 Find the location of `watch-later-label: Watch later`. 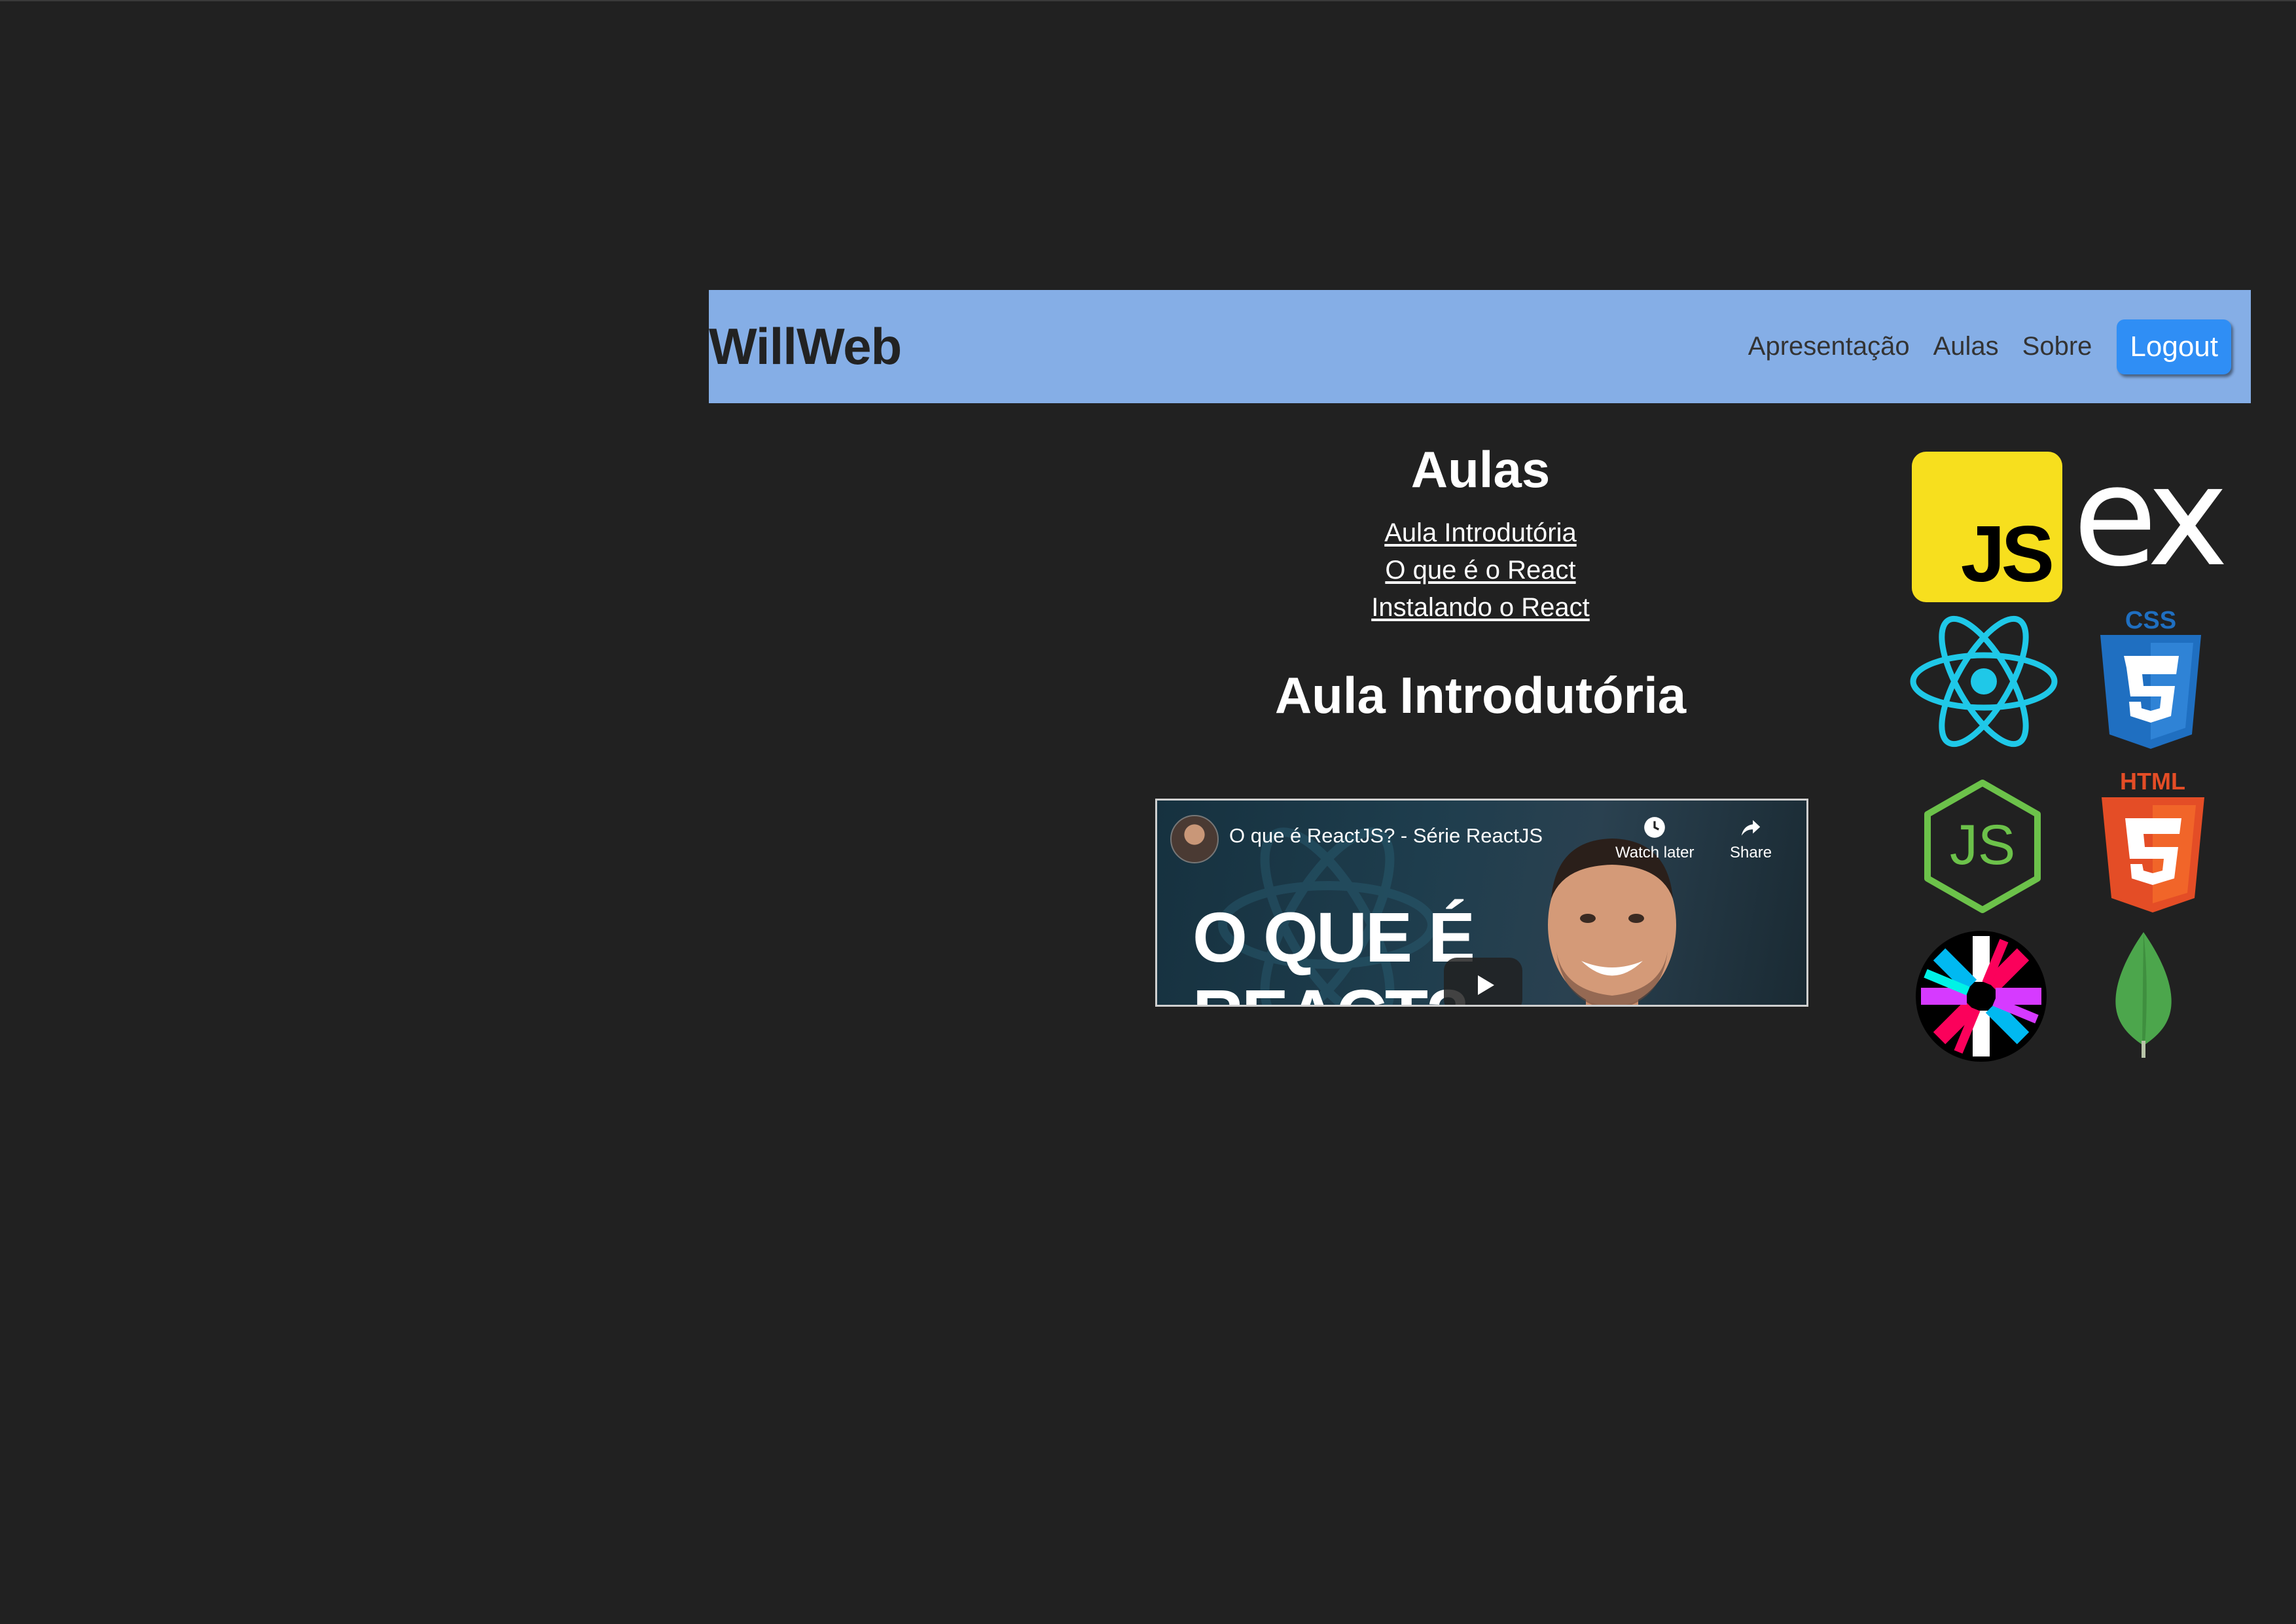

watch-later-label: Watch later is located at coordinates (1655, 852).